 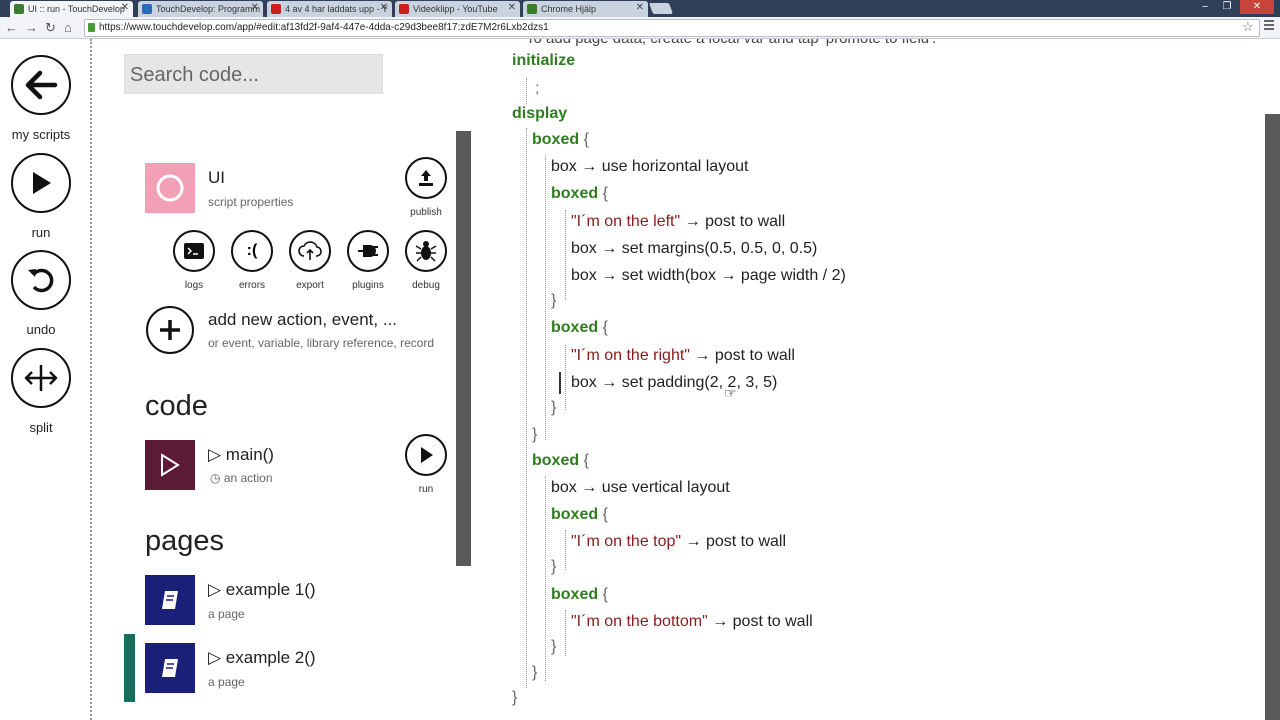 I want to click on plus-icon, so click(x=170, y=330).